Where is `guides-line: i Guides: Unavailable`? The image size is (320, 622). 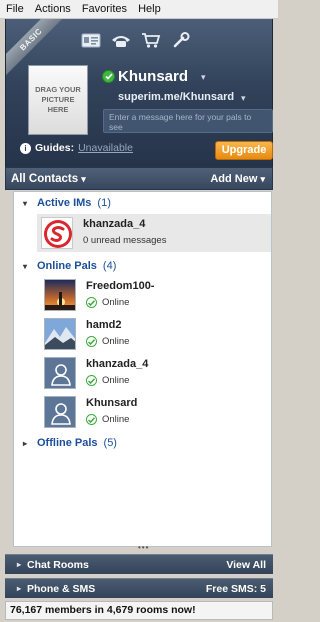 guides-line: i Guides: Unavailable is located at coordinates (76, 148).